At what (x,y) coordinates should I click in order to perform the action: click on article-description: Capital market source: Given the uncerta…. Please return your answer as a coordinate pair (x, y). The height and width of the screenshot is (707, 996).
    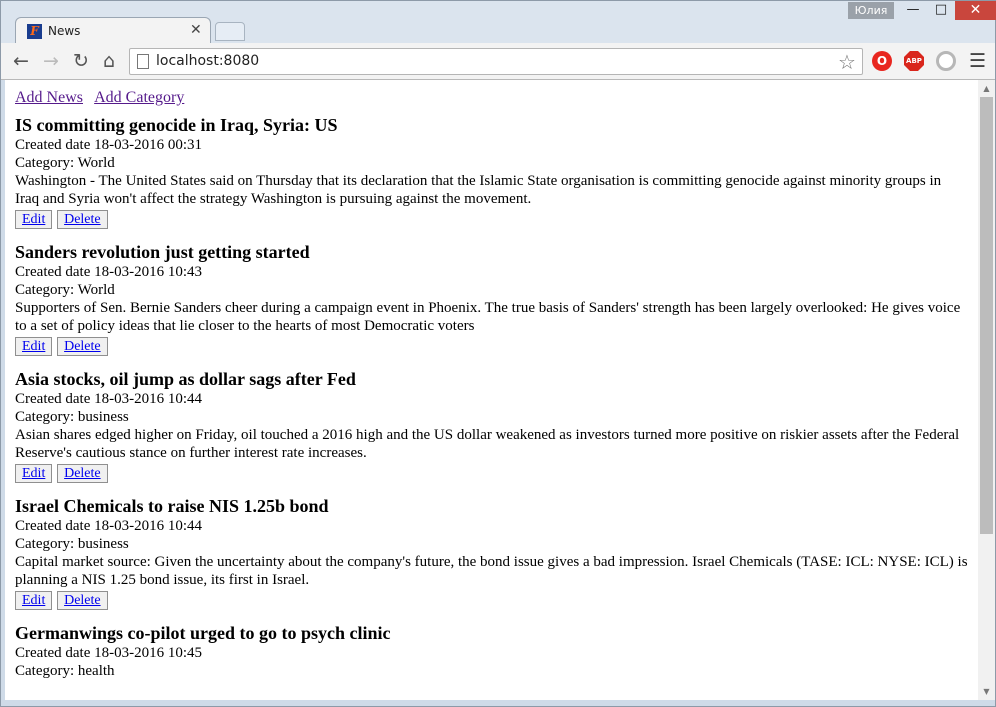
    Looking at the image, I should click on (491, 571).